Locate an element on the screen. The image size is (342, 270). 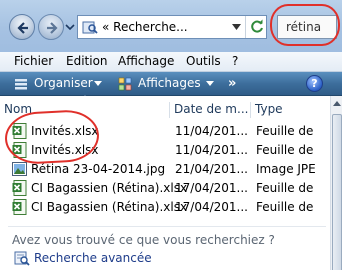
file-type: Image JPE is located at coordinates (286, 169).